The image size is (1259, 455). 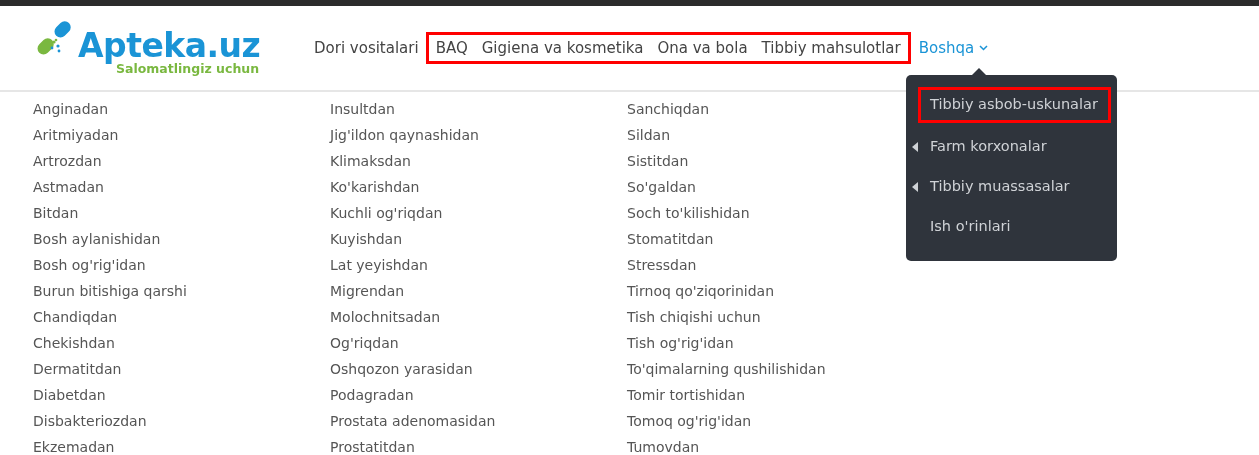 I want to click on category-link: Migrendan, so click(x=478, y=291).